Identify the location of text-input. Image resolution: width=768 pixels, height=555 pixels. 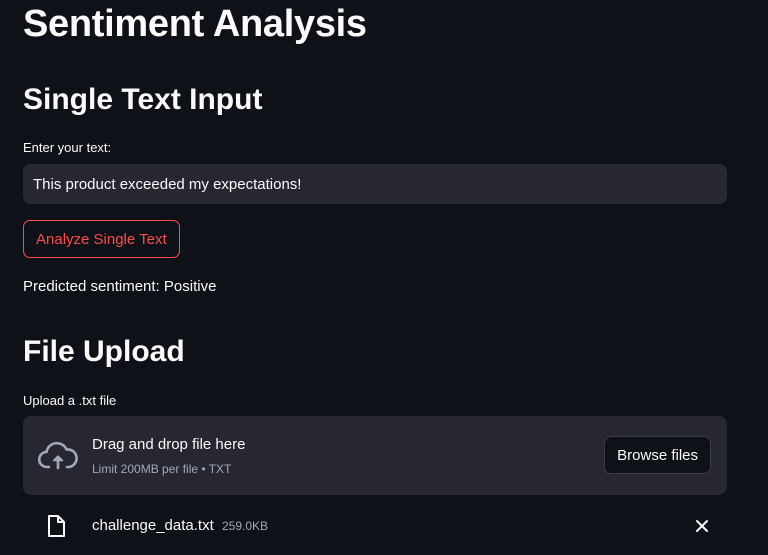
(375, 184).